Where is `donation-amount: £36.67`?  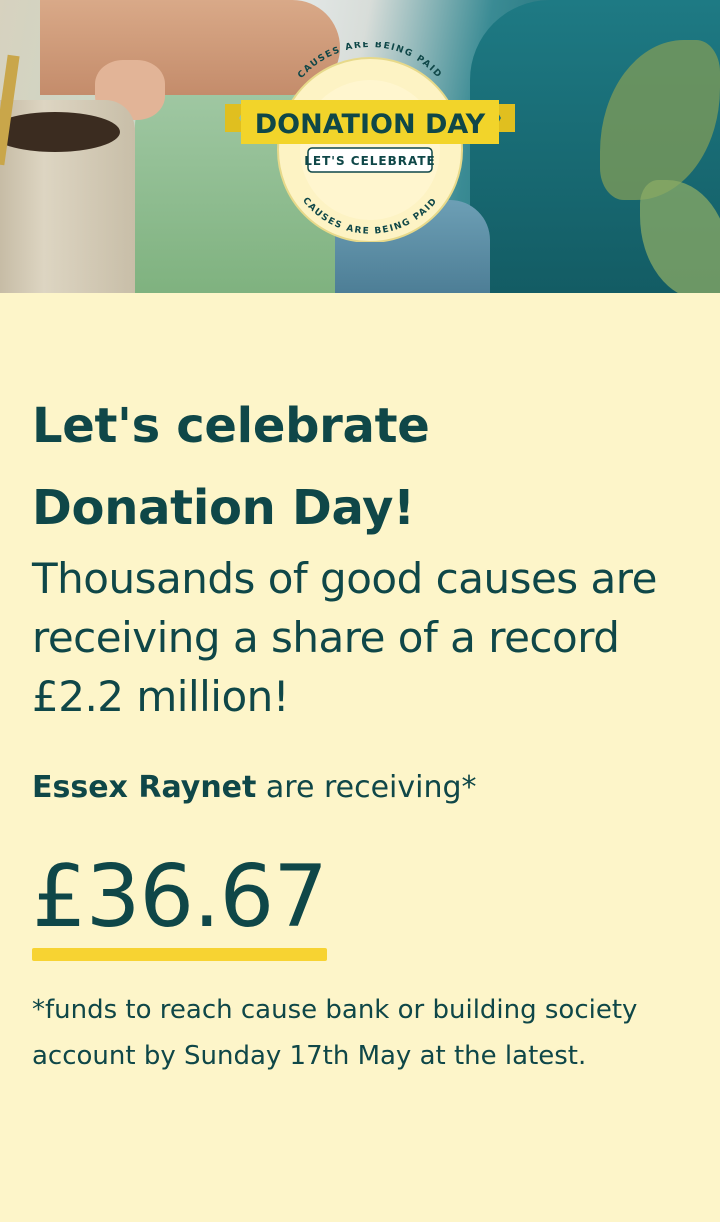 donation-amount: £36.67 is located at coordinates (180, 897).